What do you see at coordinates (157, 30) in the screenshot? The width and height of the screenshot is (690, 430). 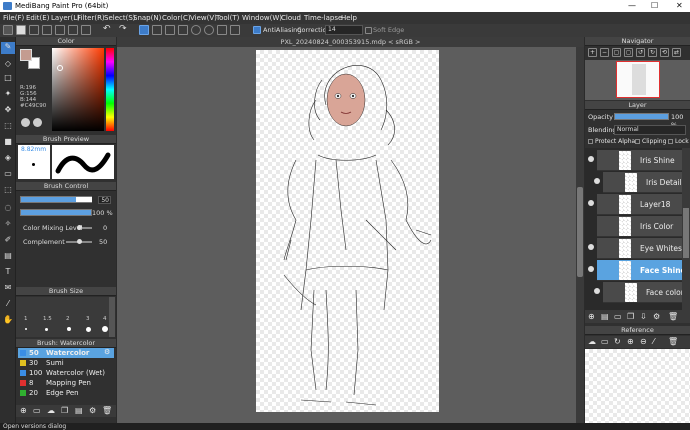 I see `snap-parallel-icon` at bounding box center [157, 30].